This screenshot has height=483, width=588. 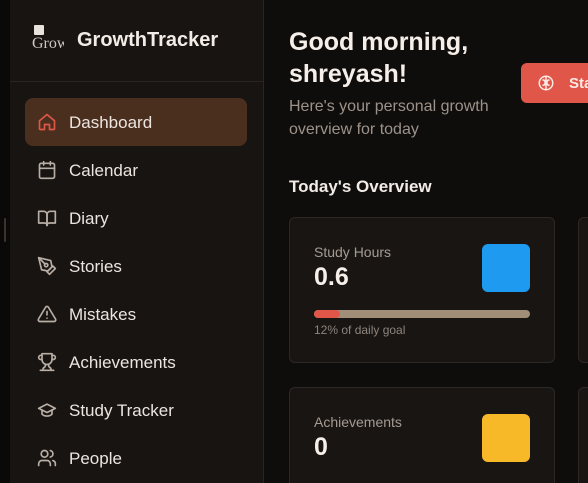 What do you see at coordinates (47, 362) in the screenshot?
I see `trophy-icon` at bounding box center [47, 362].